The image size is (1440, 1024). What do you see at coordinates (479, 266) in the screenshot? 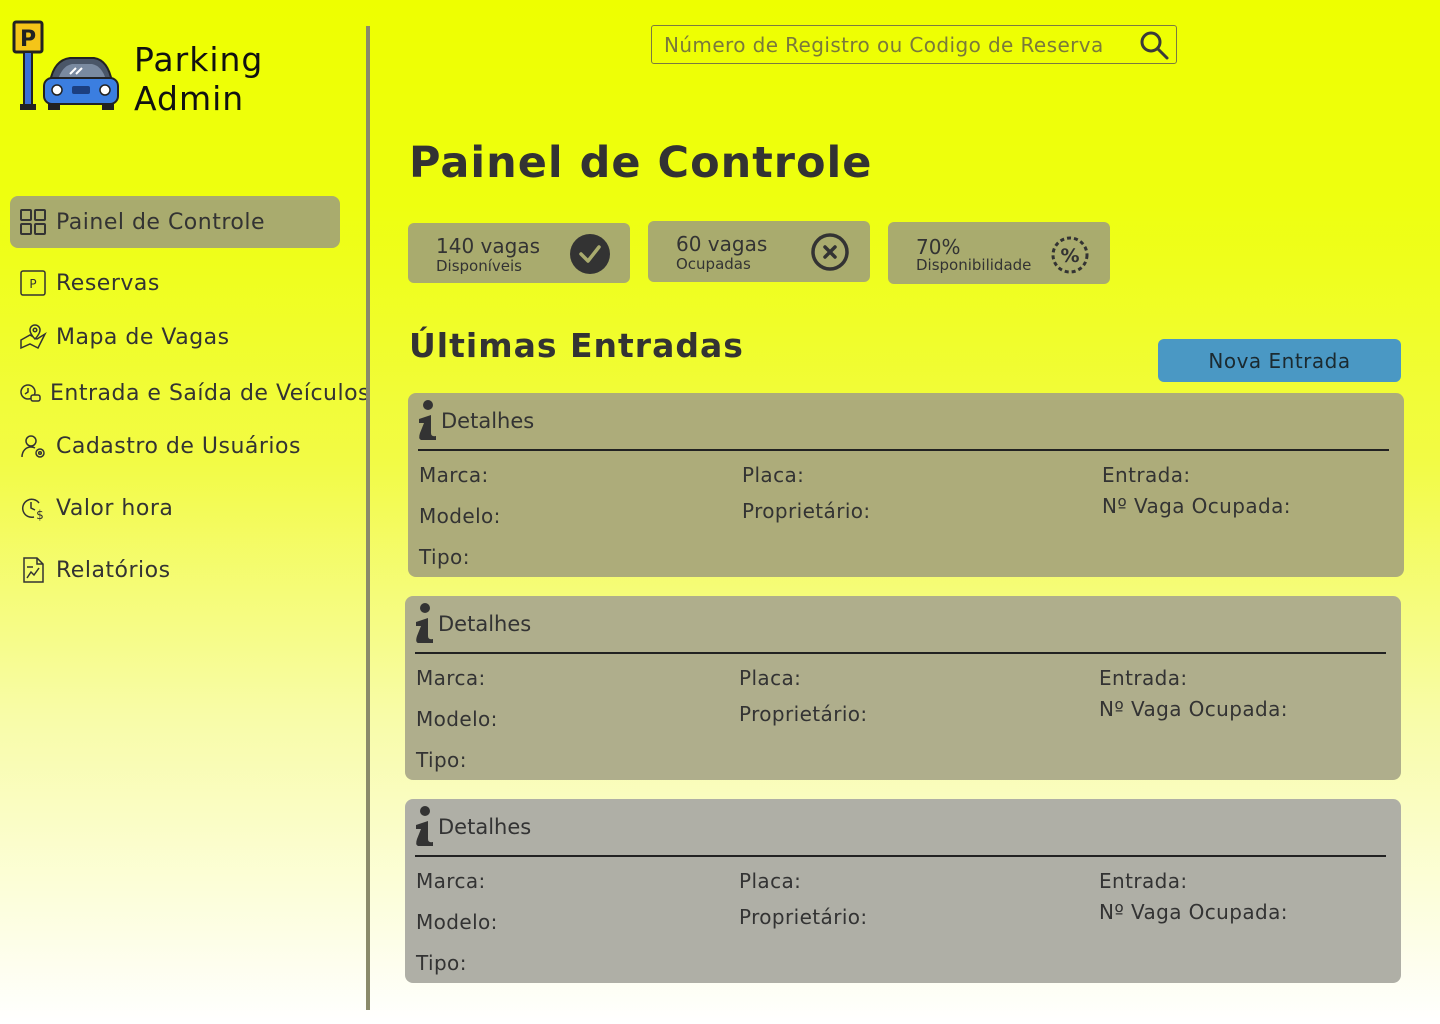
I see `stat-label: Disponíveis` at bounding box center [479, 266].